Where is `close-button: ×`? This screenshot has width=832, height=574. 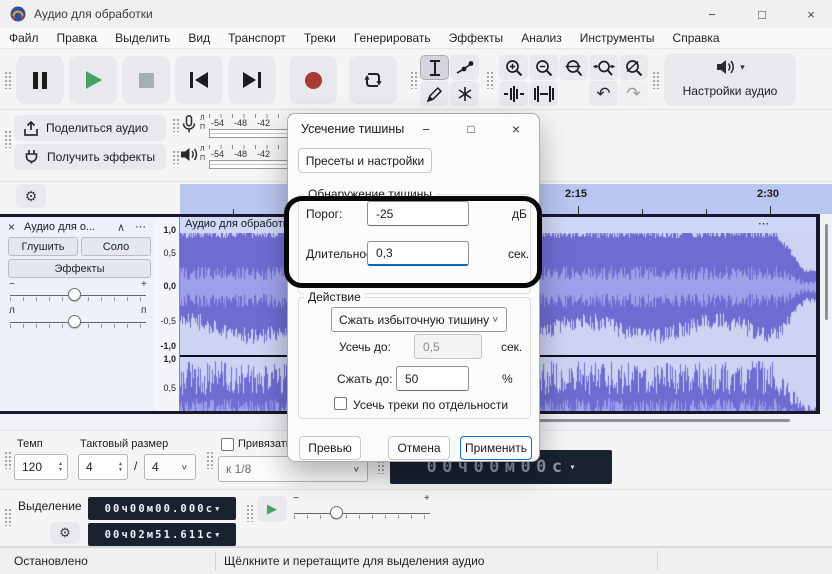
close-button: × is located at coordinates (811, 14).